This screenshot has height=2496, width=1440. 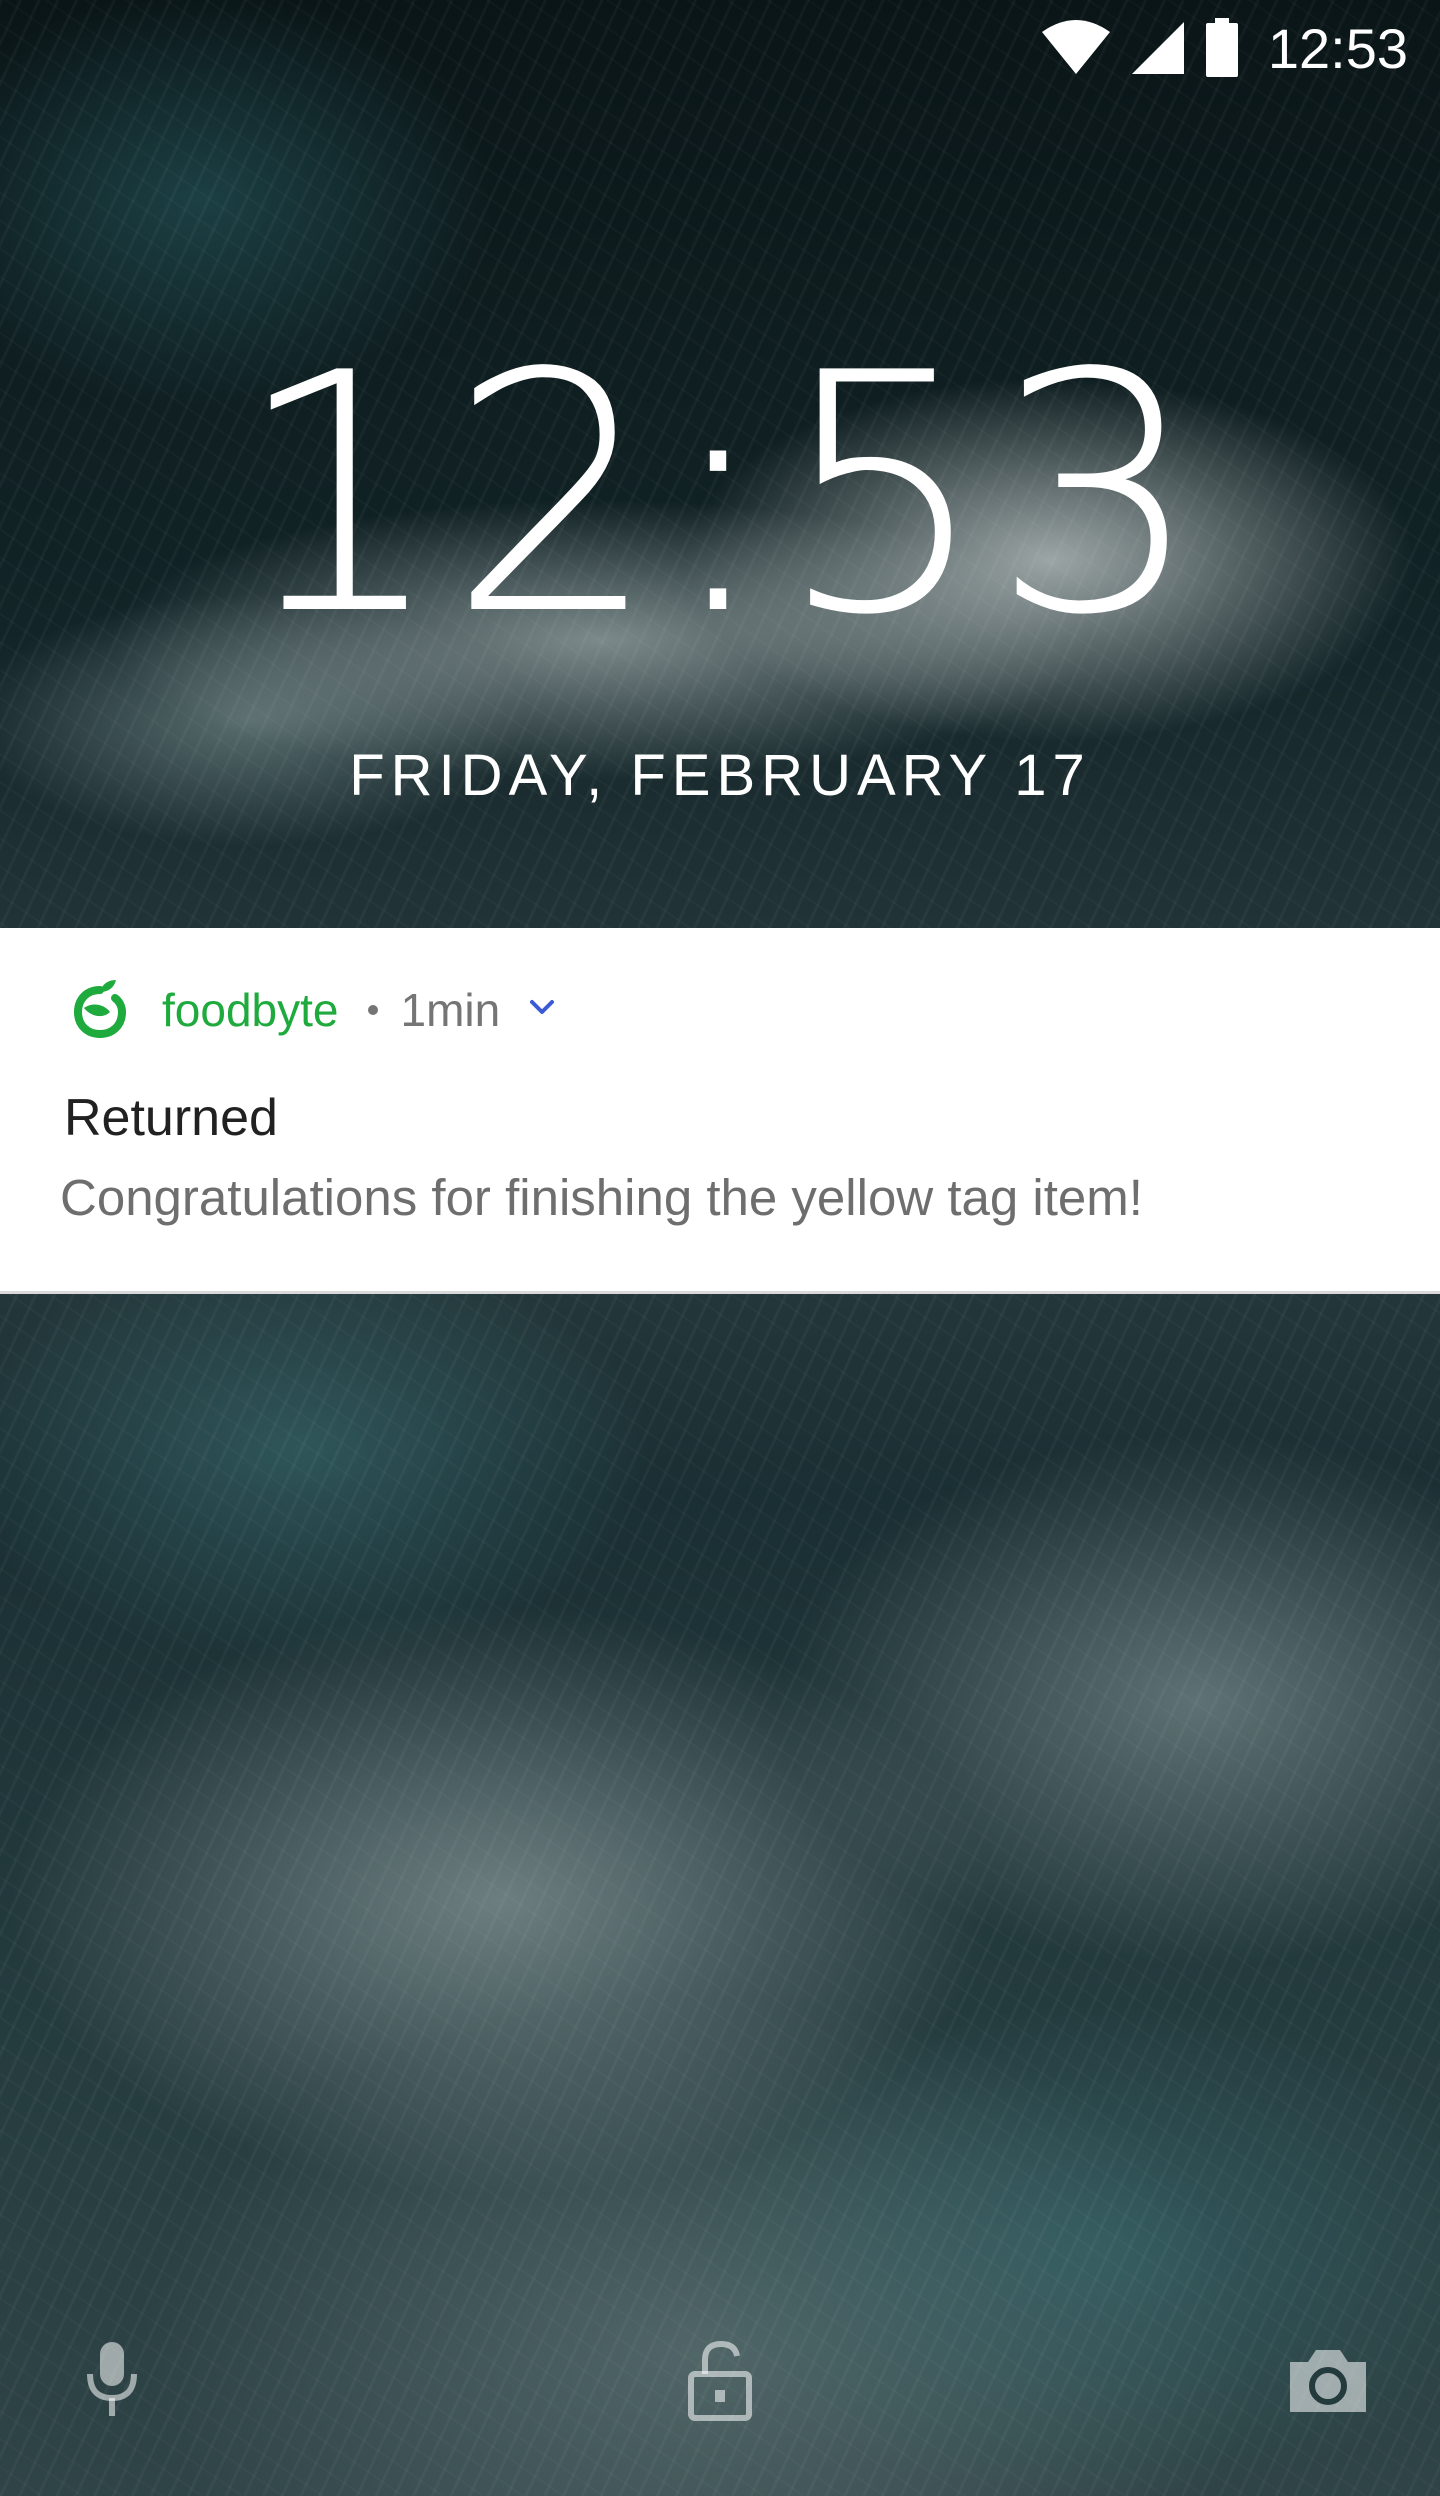 I want to click on status-bar: 12:53, so click(x=1240, y=48).